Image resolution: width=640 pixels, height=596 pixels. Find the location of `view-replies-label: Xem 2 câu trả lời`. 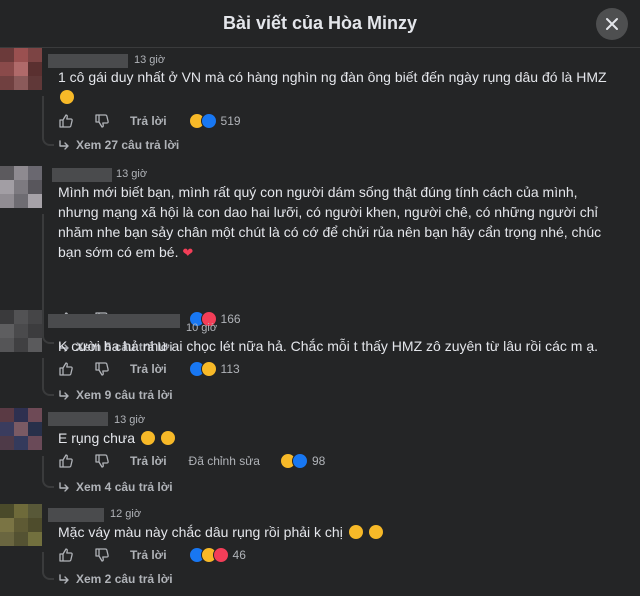

view-replies-label: Xem 2 câu trả lời is located at coordinates (124, 579).